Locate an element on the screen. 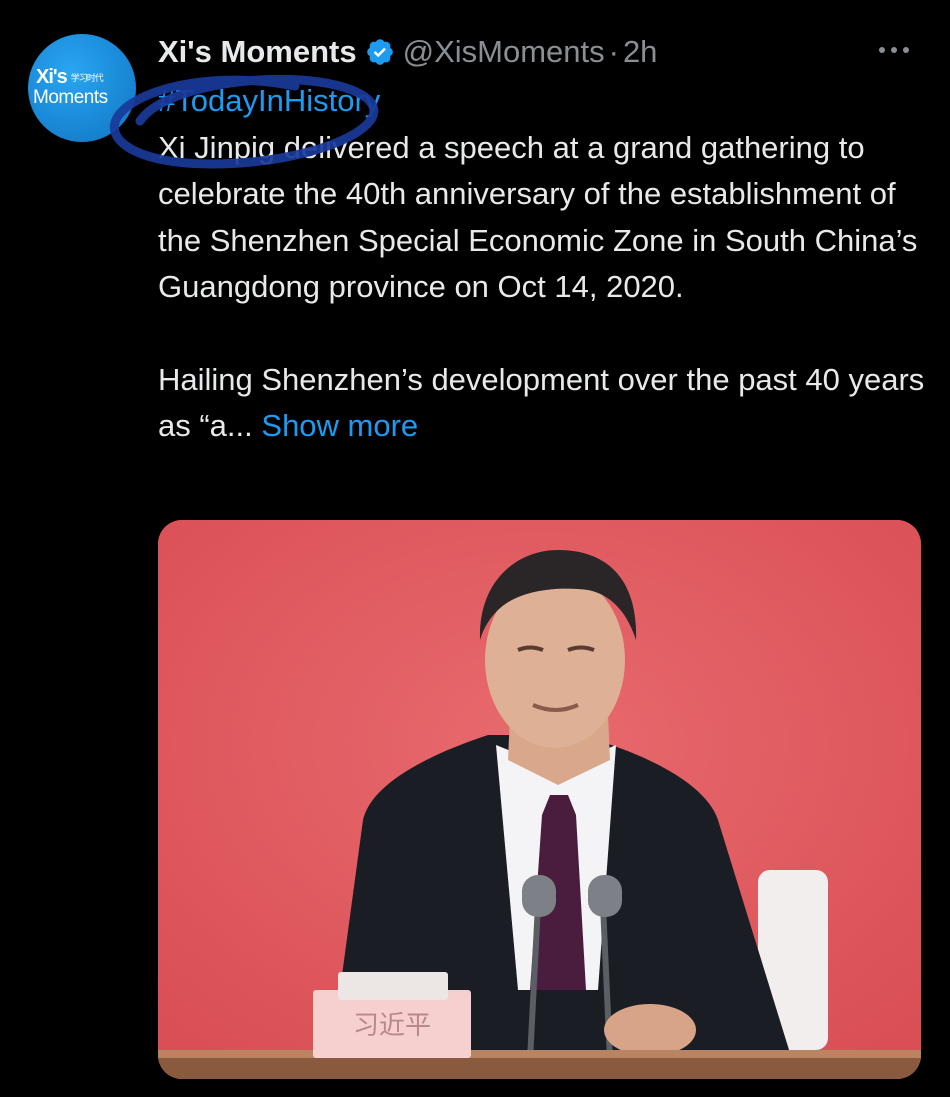 This screenshot has height=1097, width=950. hashtag-link: #TodayInHistory is located at coordinates (543, 101).